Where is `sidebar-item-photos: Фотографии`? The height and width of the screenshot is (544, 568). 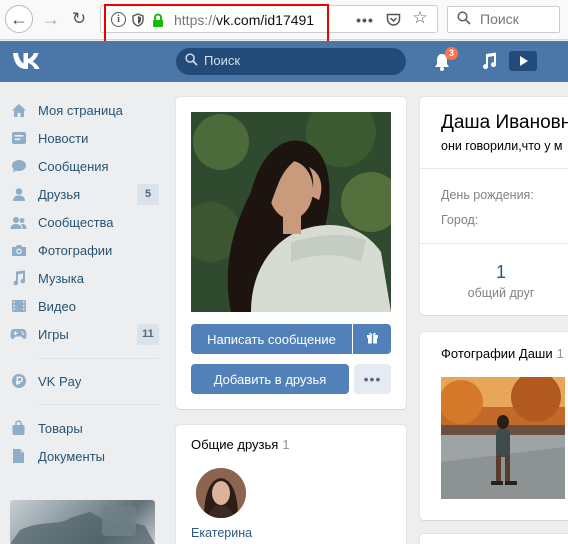
sidebar-item-photos: Фотографии is located at coordinates (82, 250).